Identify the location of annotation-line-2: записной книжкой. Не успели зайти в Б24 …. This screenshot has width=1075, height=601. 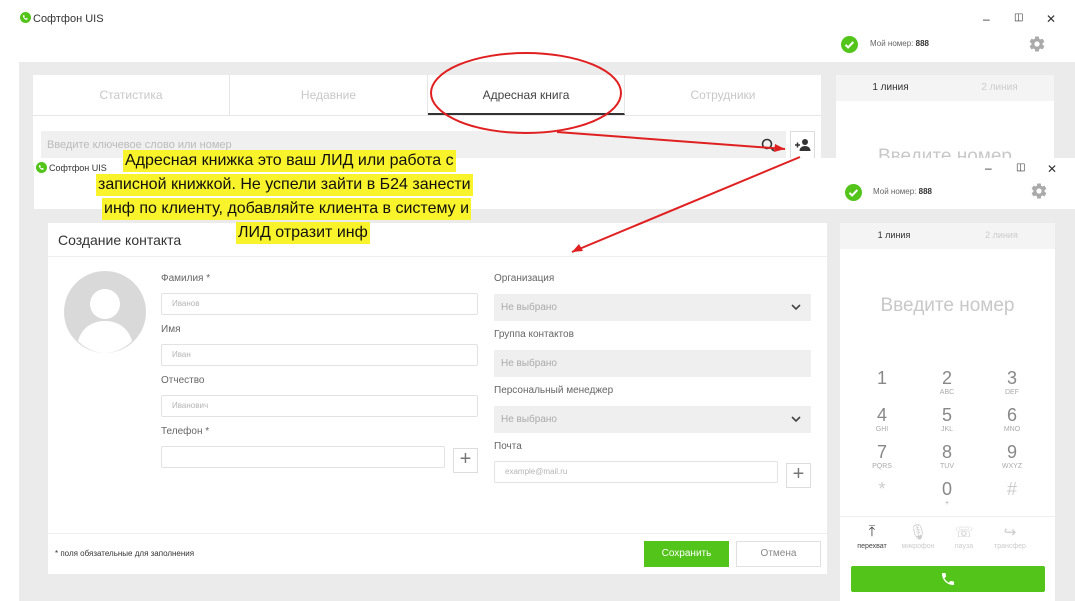
(284, 185).